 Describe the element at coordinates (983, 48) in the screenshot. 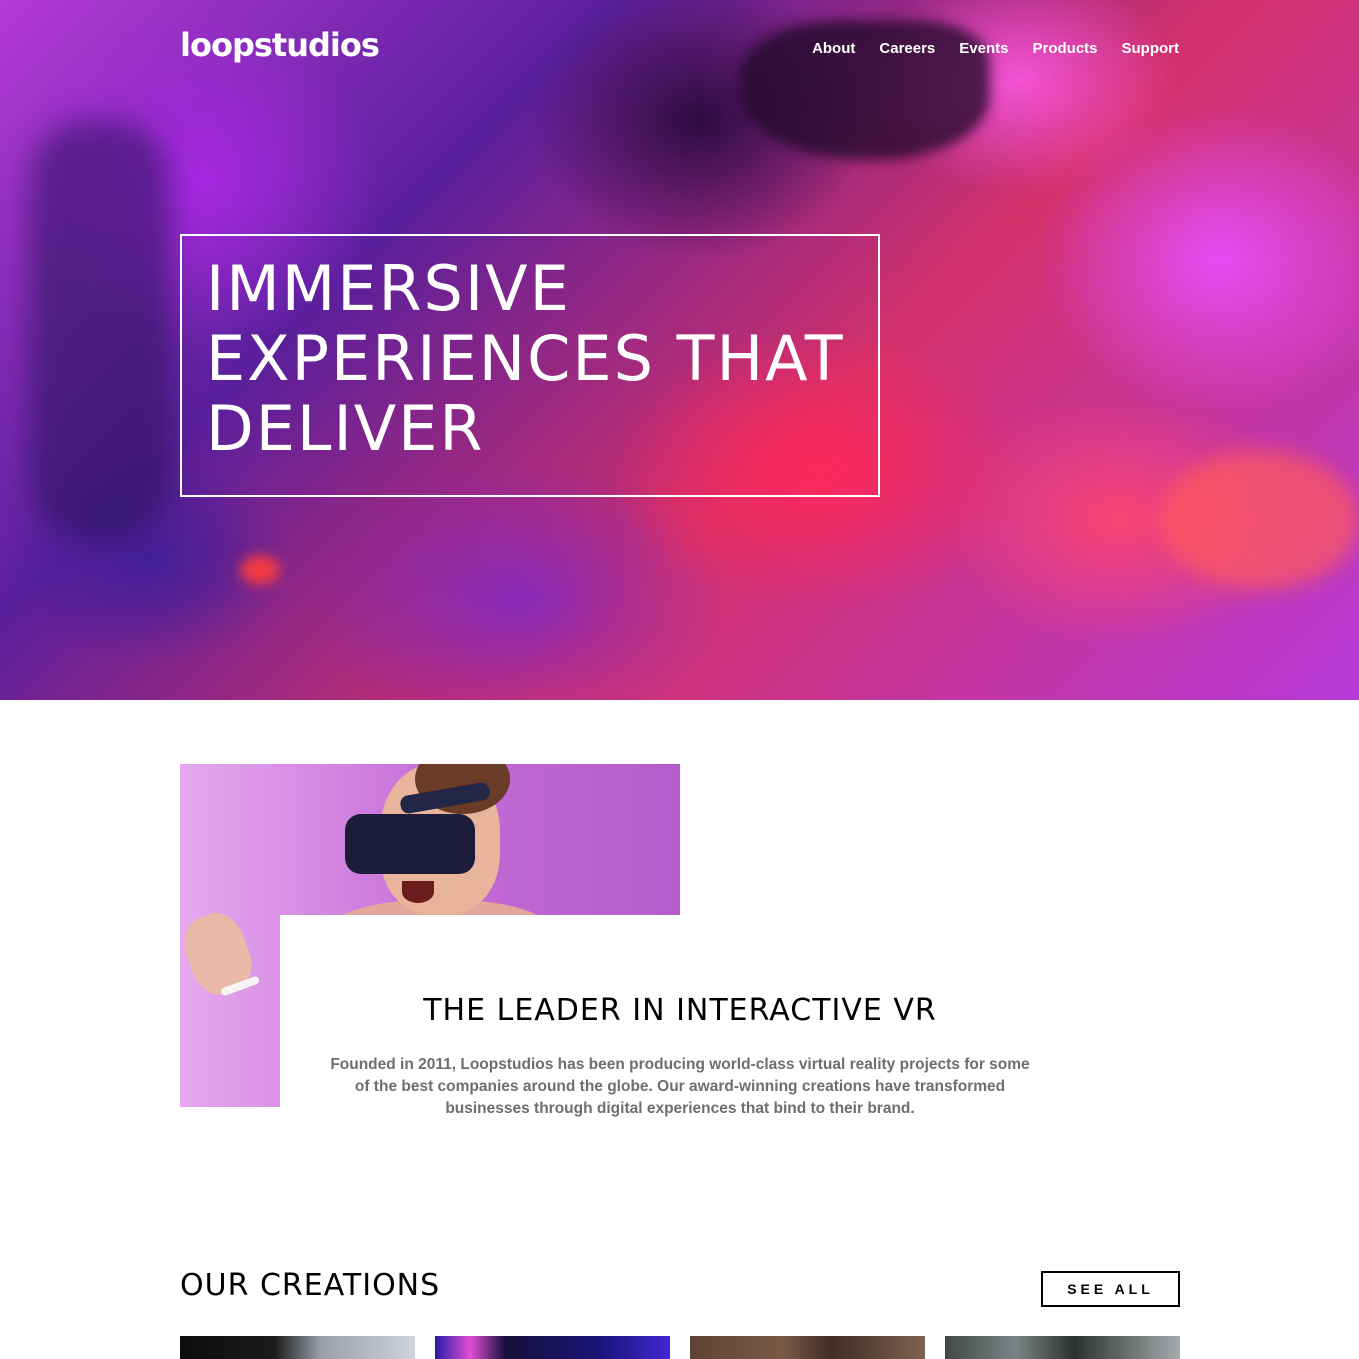

I see `nav-link-events: Events` at that location.